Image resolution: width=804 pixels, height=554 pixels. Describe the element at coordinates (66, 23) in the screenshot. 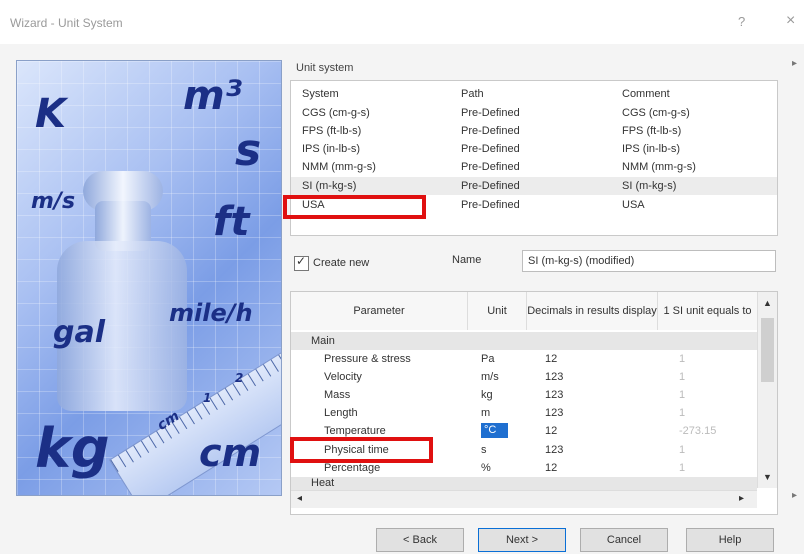

I see `window-title: Wizard - Unit System` at that location.